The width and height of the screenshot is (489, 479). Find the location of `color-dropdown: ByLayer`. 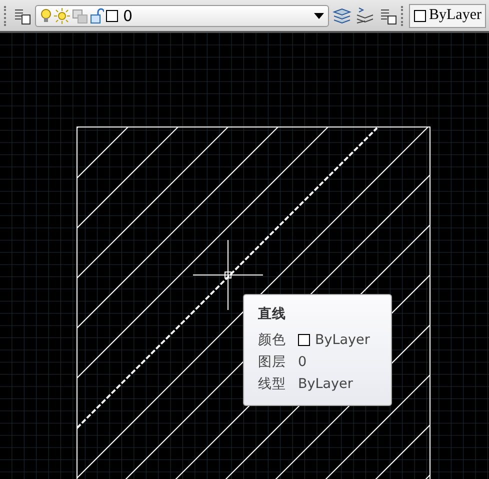

color-dropdown: ByLayer is located at coordinates (447, 16).